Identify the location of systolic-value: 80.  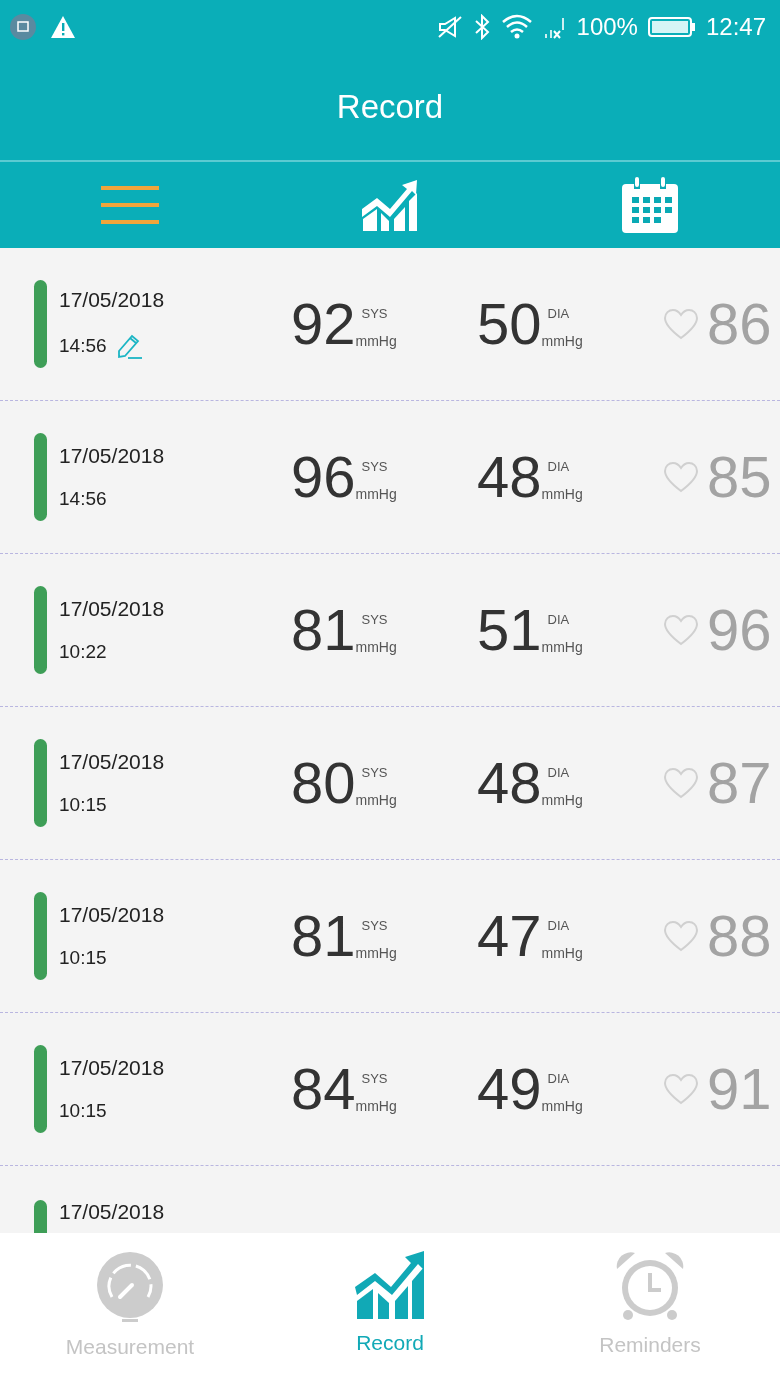
(323, 783).